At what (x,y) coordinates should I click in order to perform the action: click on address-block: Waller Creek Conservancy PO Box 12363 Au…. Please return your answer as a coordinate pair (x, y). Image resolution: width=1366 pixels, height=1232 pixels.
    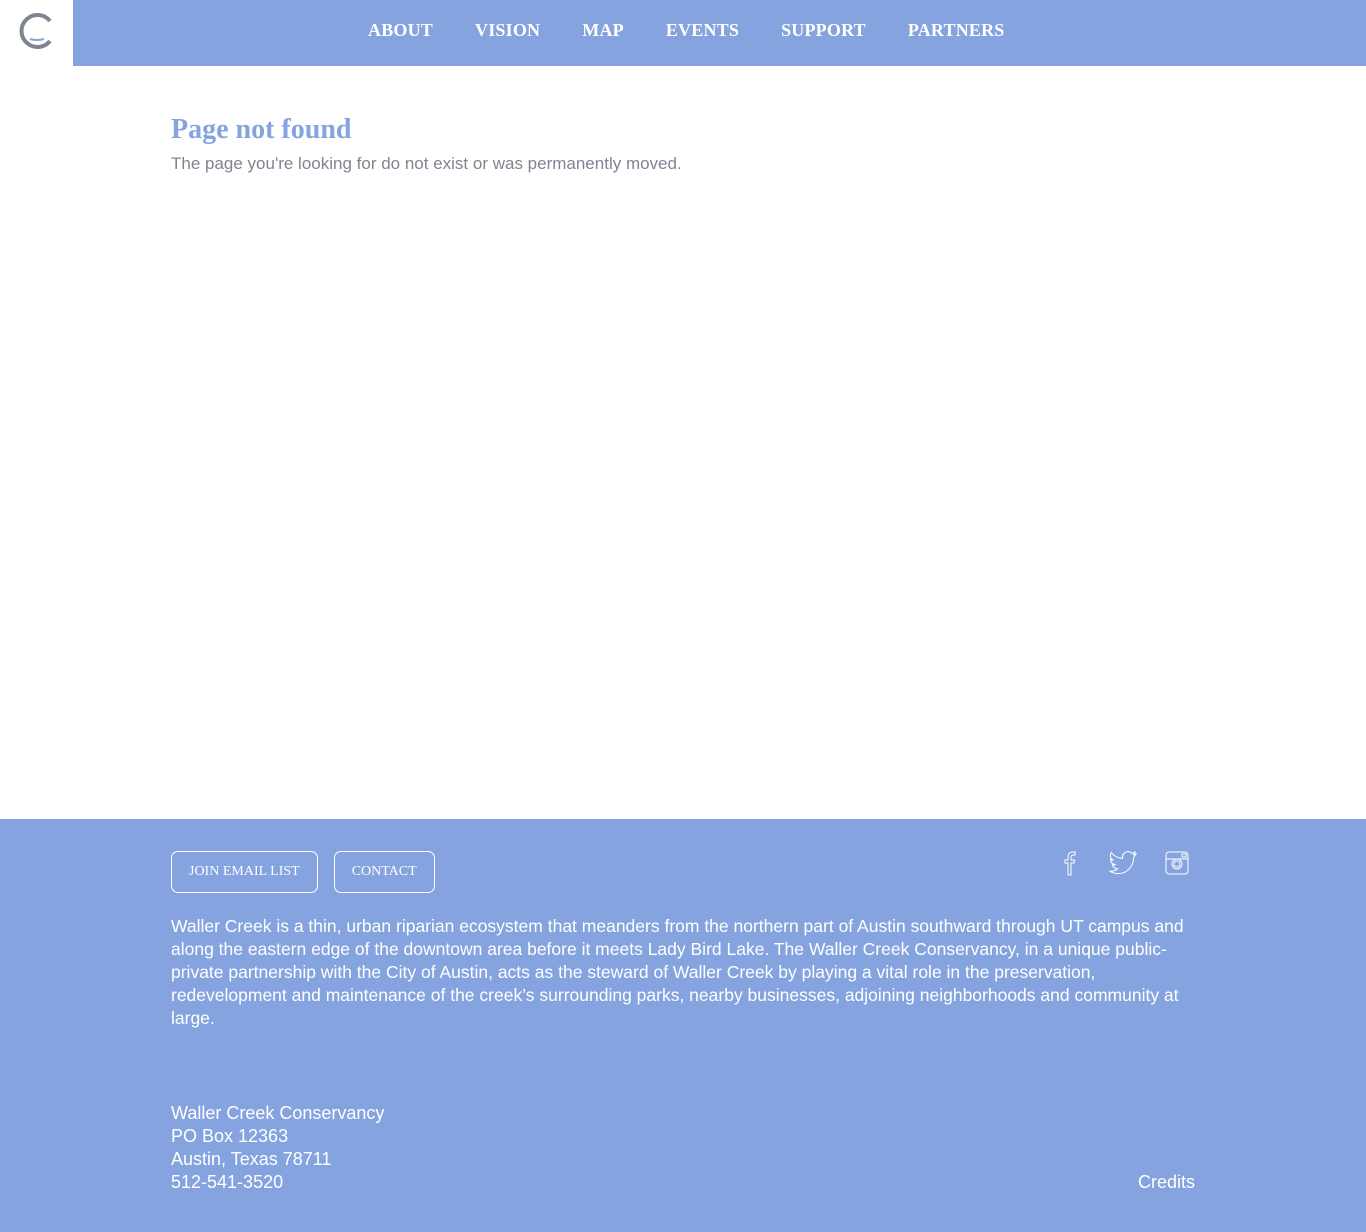
    Looking at the image, I should click on (277, 1148).